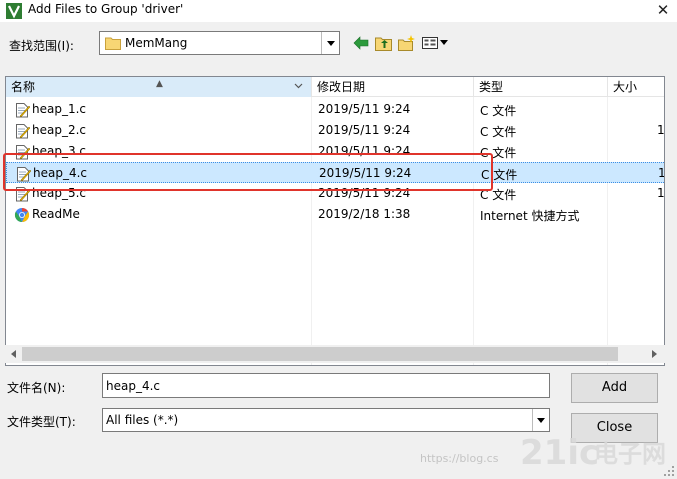  What do you see at coordinates (541, 87) in the screenshot?
I see `column-header-type: 类型` at bounding box center [541, 87].